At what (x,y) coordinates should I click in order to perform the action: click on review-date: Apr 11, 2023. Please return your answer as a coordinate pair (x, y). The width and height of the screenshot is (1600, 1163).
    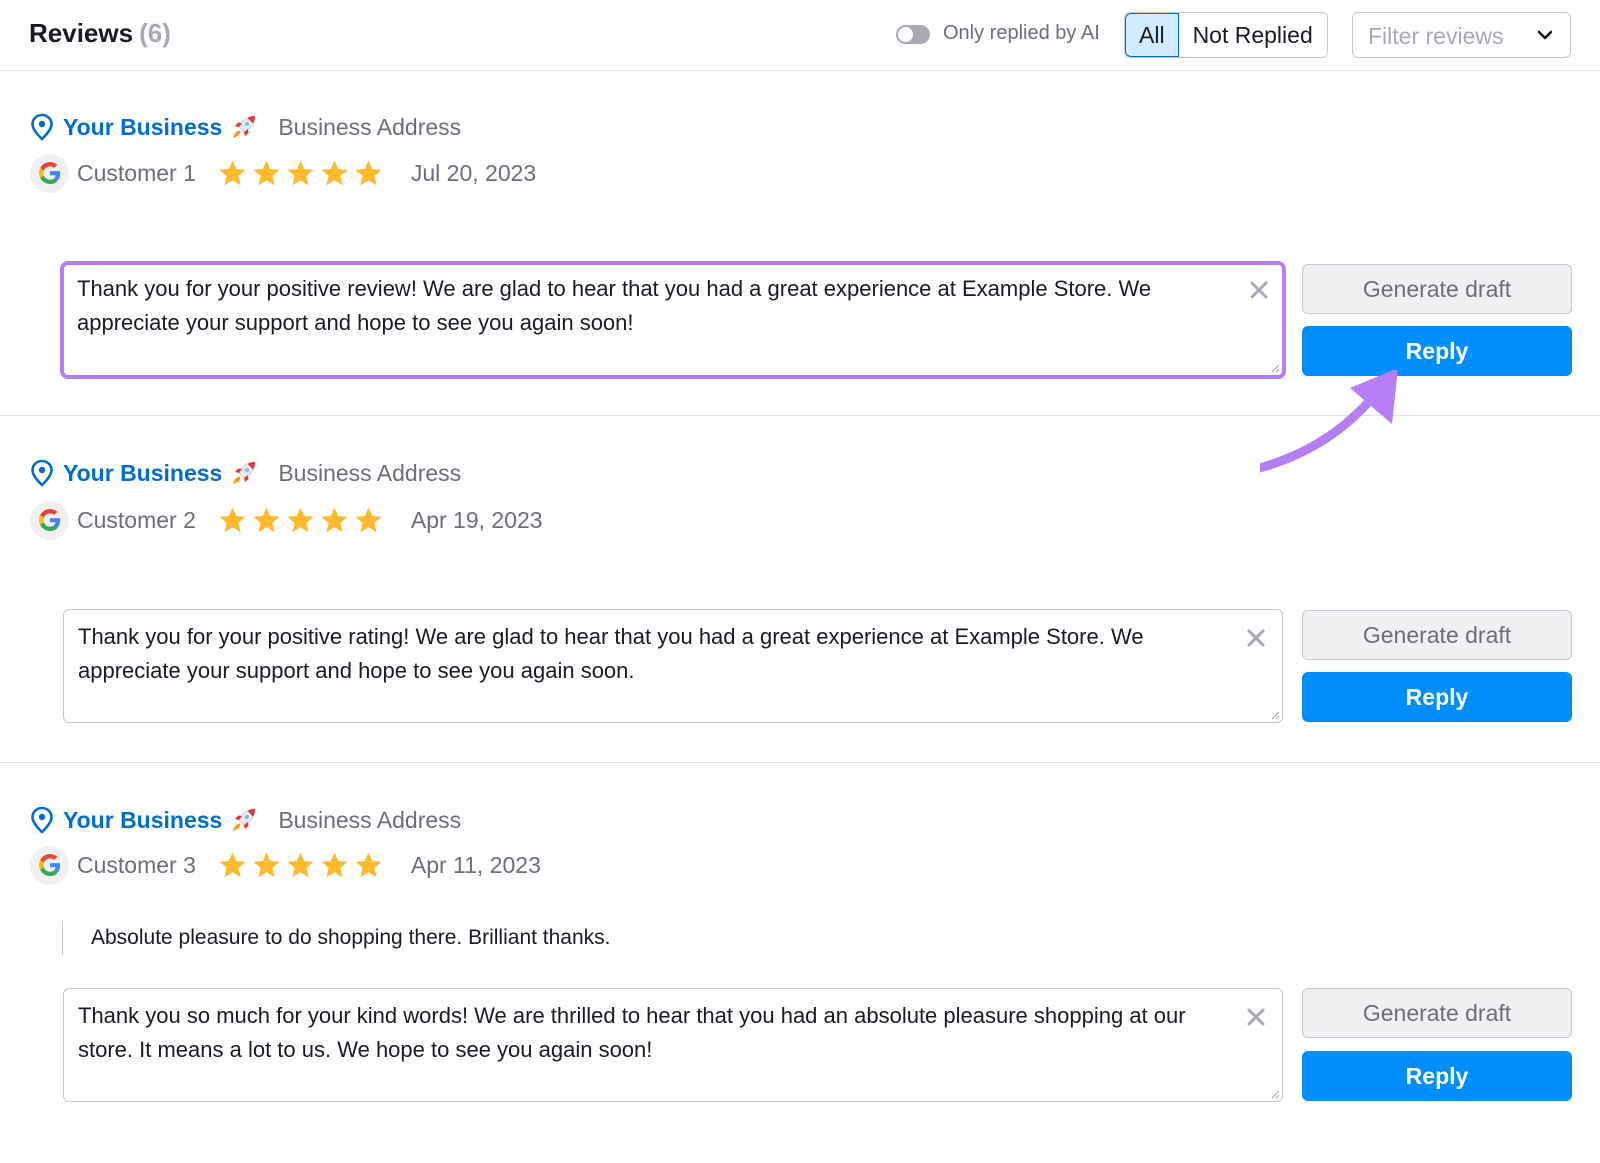
    Looking at the image, I should click on (475, 864).